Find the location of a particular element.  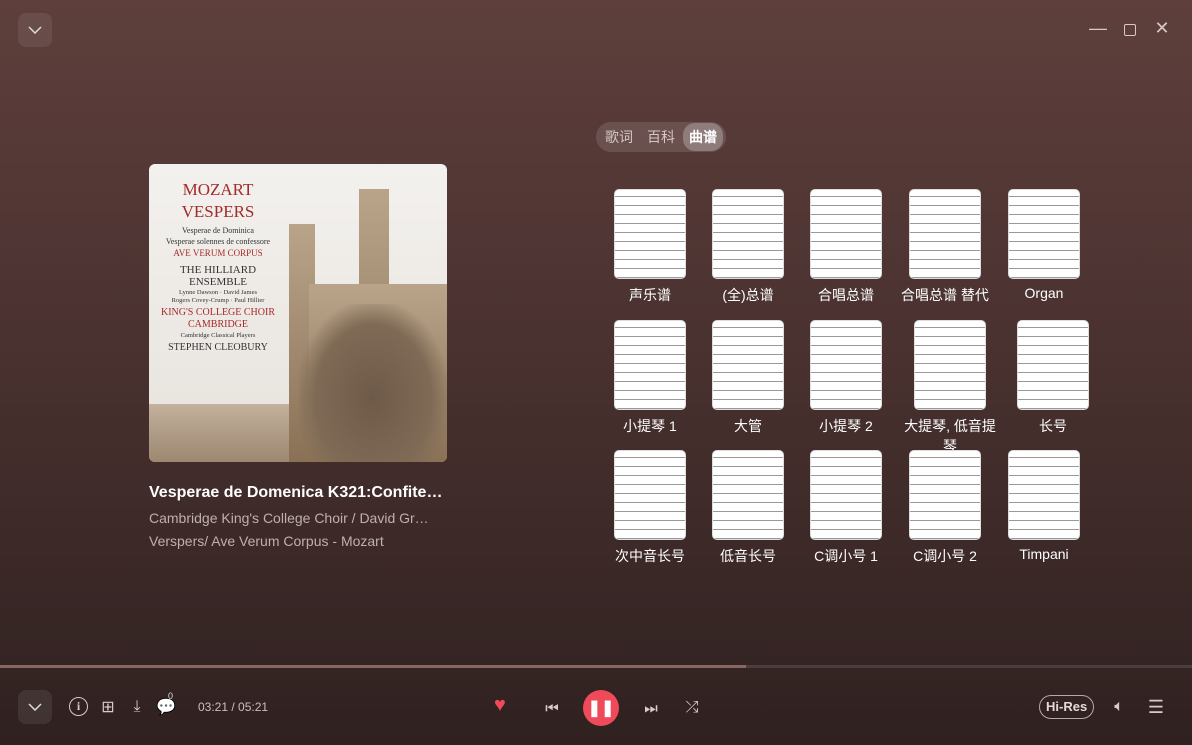

next-icon: ⏭ is located at coordinates (651, 708).